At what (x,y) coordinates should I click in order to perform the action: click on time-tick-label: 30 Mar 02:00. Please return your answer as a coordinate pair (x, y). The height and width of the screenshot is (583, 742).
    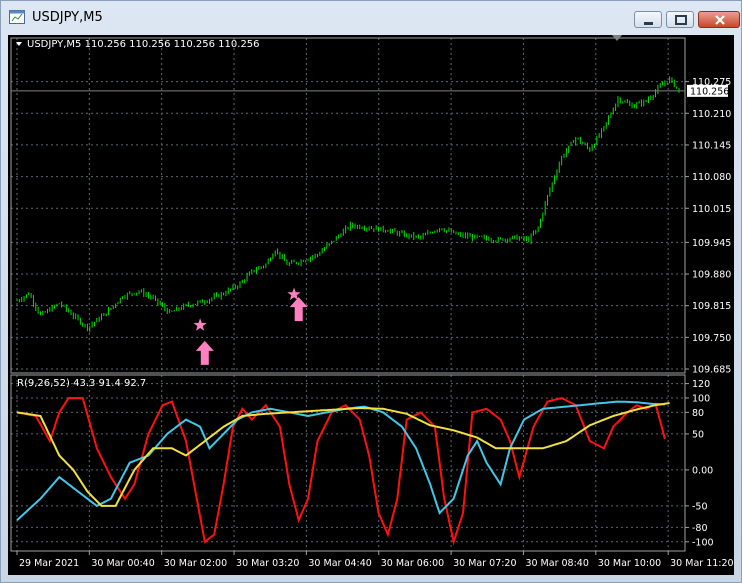
    Looking at the image, I should click on (195, 563).